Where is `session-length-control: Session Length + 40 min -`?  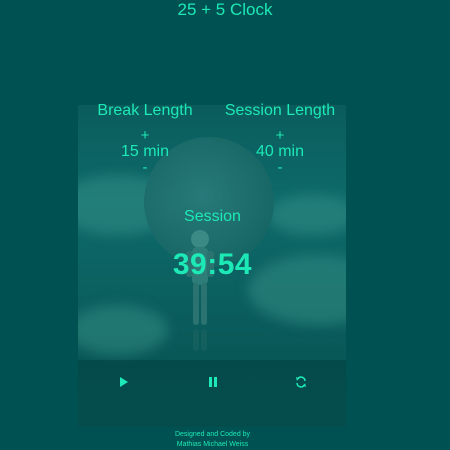 session-length-control: Session Length + 40 min - is located at coordinates (280, 138).